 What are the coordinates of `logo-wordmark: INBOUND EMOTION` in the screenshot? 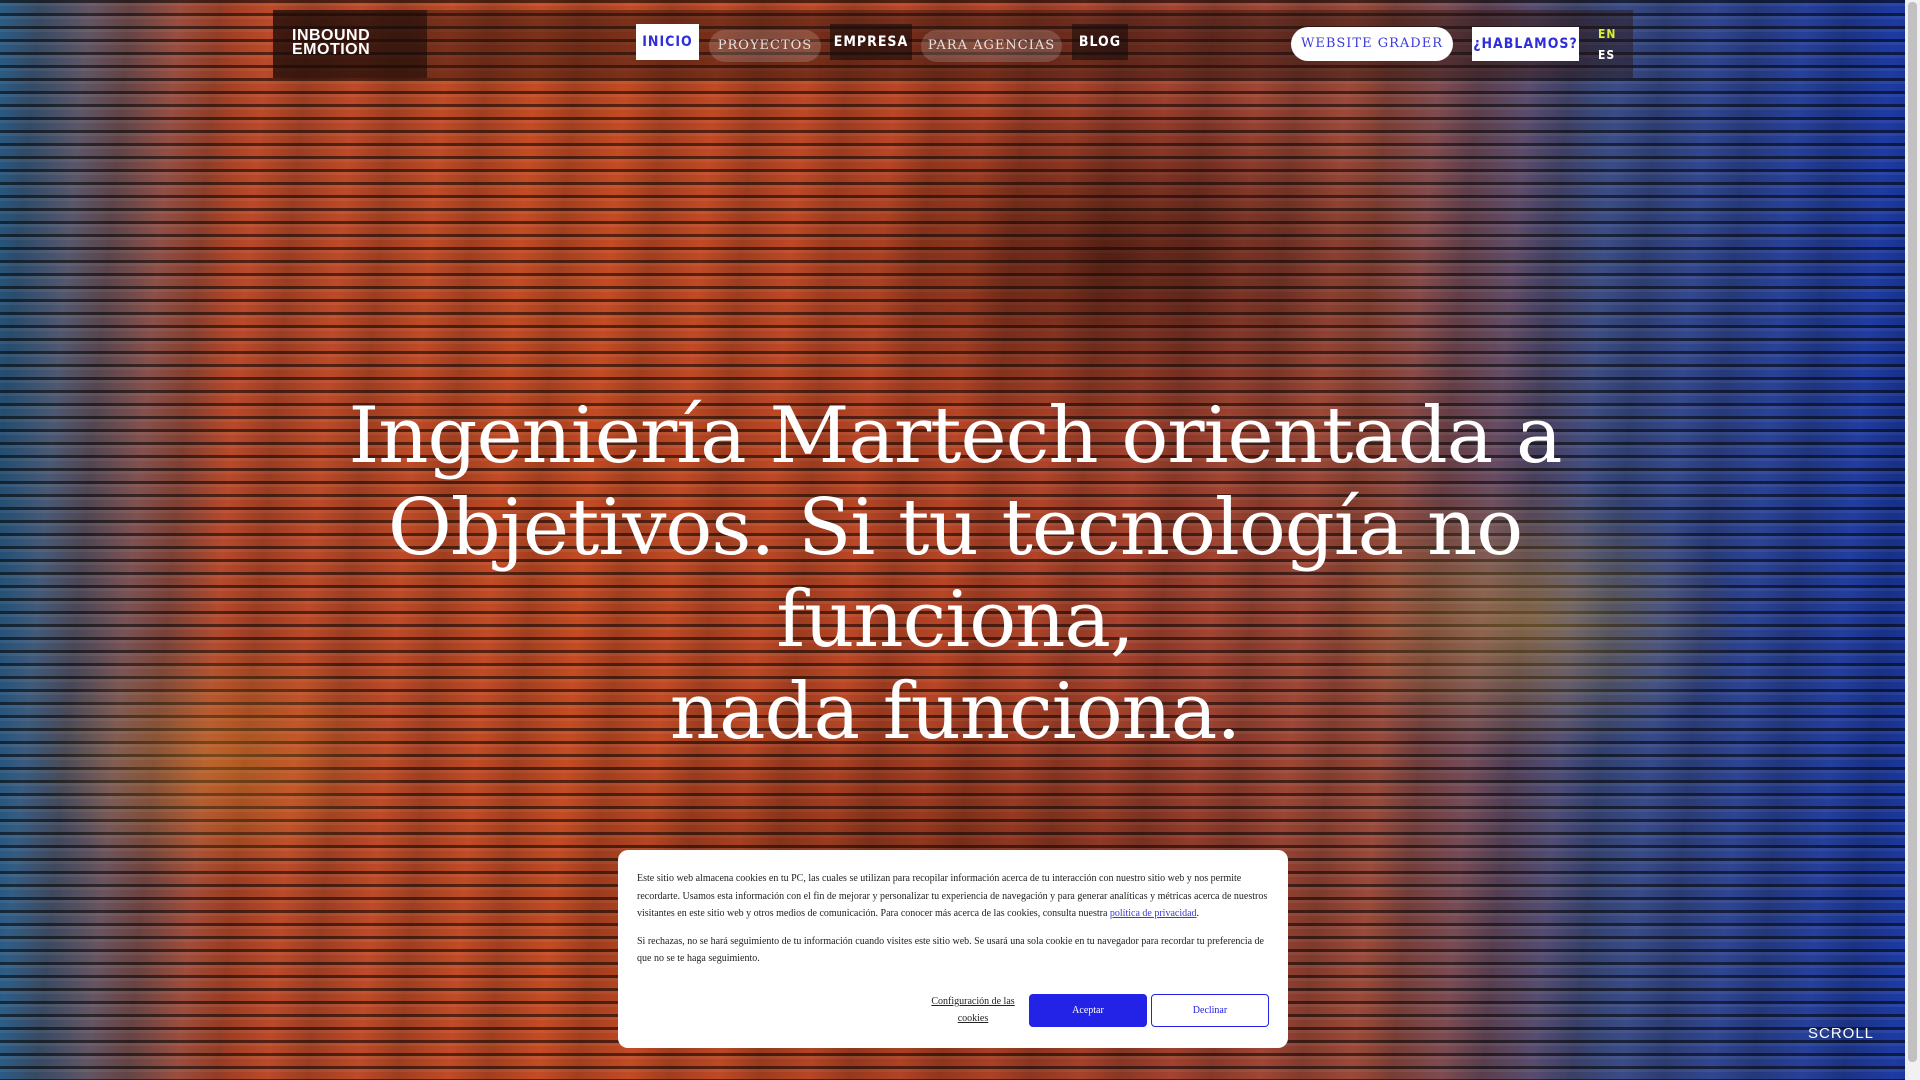 It's located at (331, 43).